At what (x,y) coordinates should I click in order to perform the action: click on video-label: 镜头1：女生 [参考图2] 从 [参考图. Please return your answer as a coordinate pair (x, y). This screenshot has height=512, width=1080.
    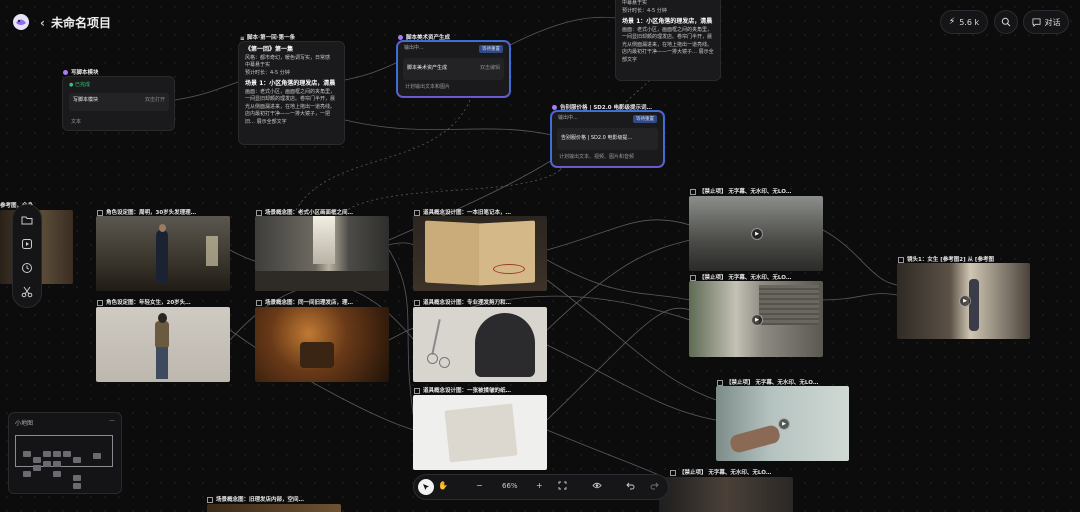
    Looking at the image, I should click on (946, 259).